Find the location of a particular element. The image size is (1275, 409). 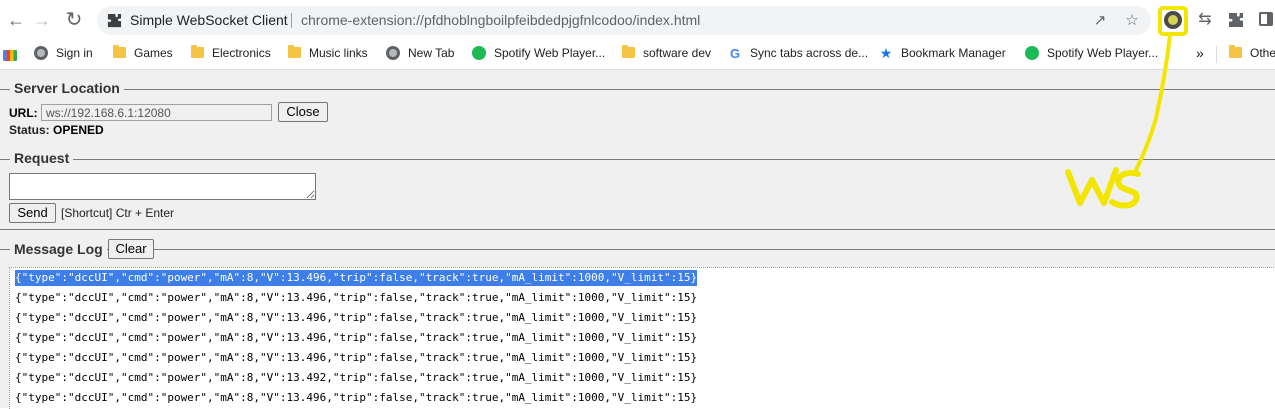

address-bar-separator is located at coordinates (291, 20).